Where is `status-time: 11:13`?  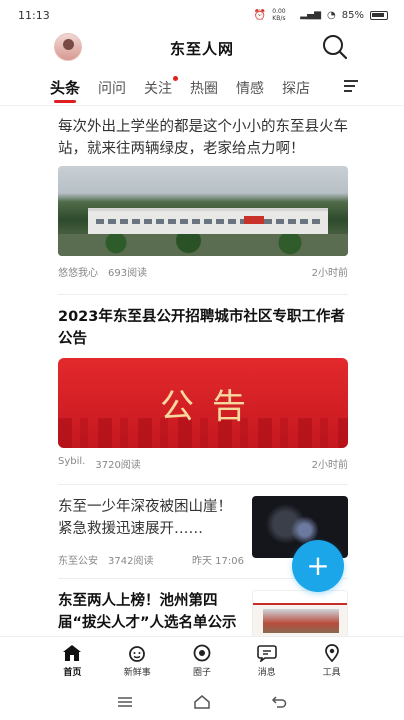 status-time: 11:13 is located at coordinates (34, 15).